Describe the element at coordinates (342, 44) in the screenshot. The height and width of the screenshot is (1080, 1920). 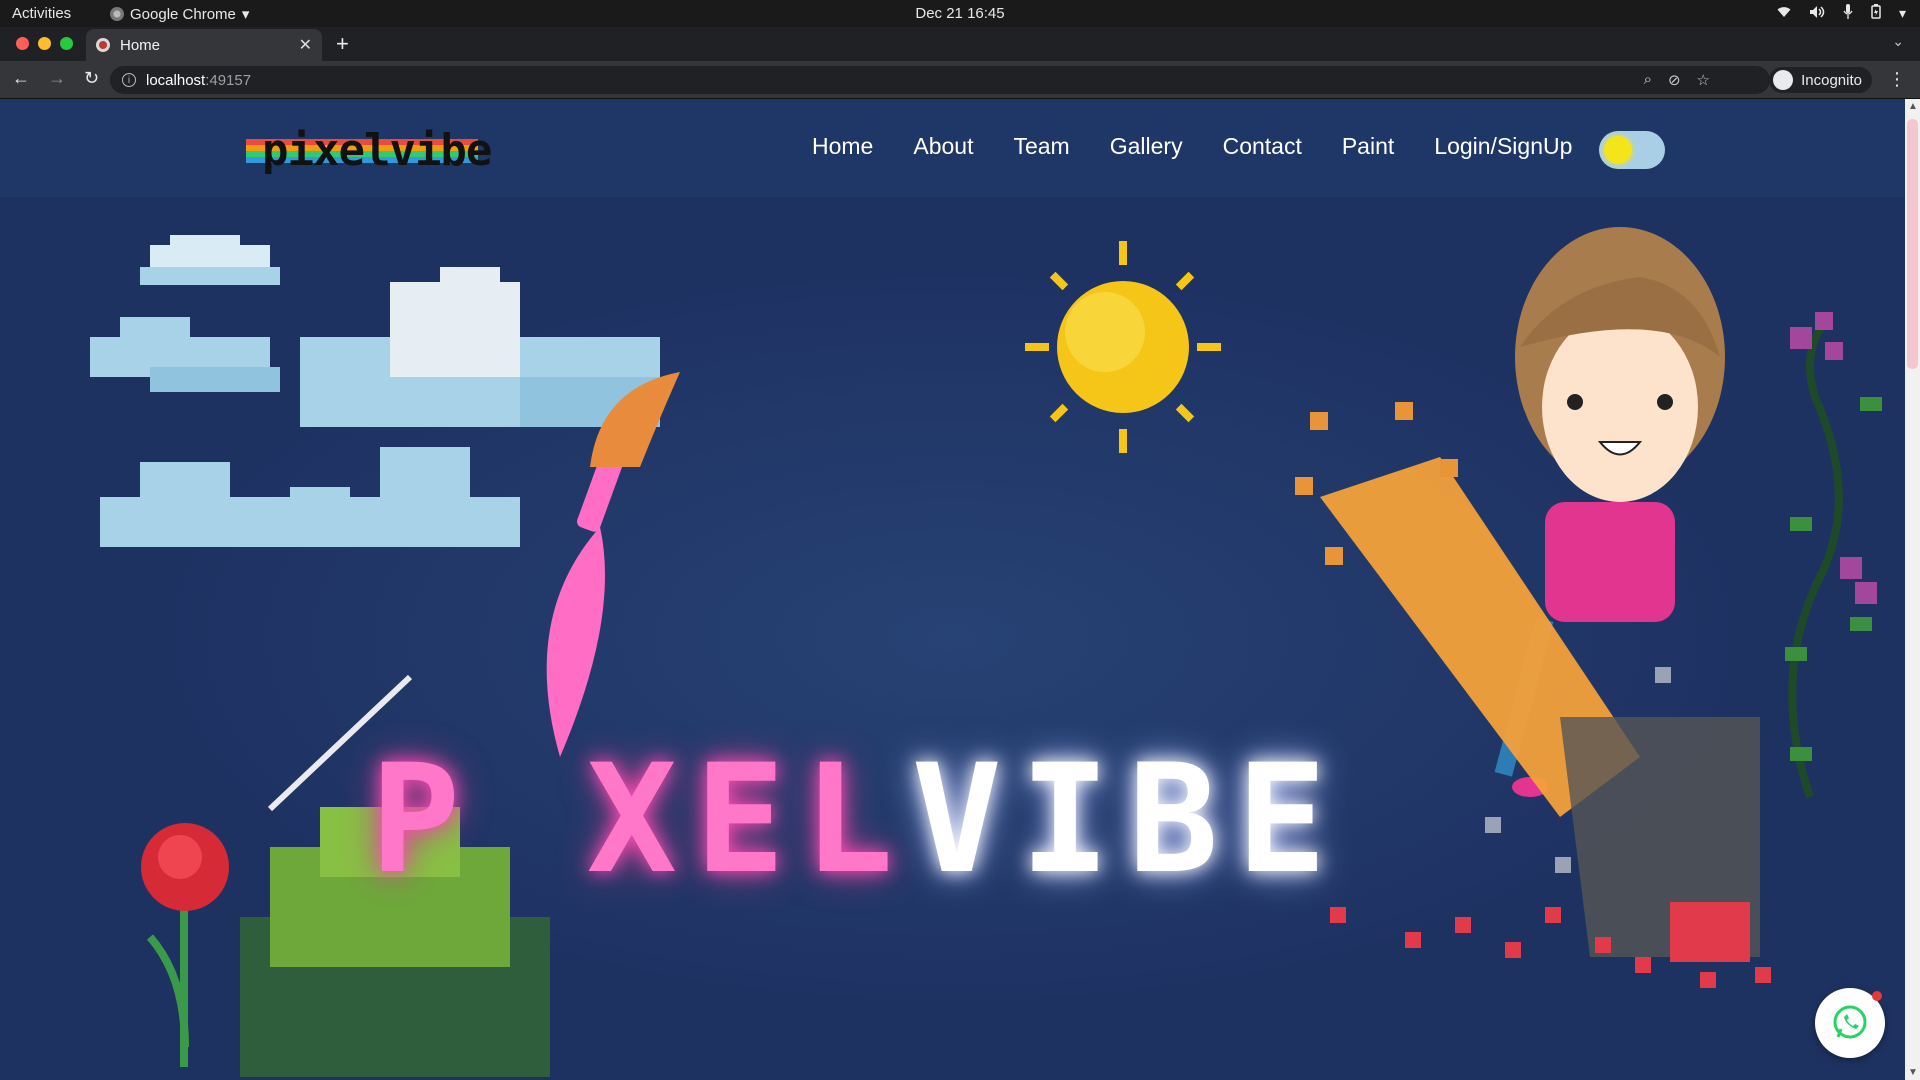
I see `new-tab-button: +` at that location.